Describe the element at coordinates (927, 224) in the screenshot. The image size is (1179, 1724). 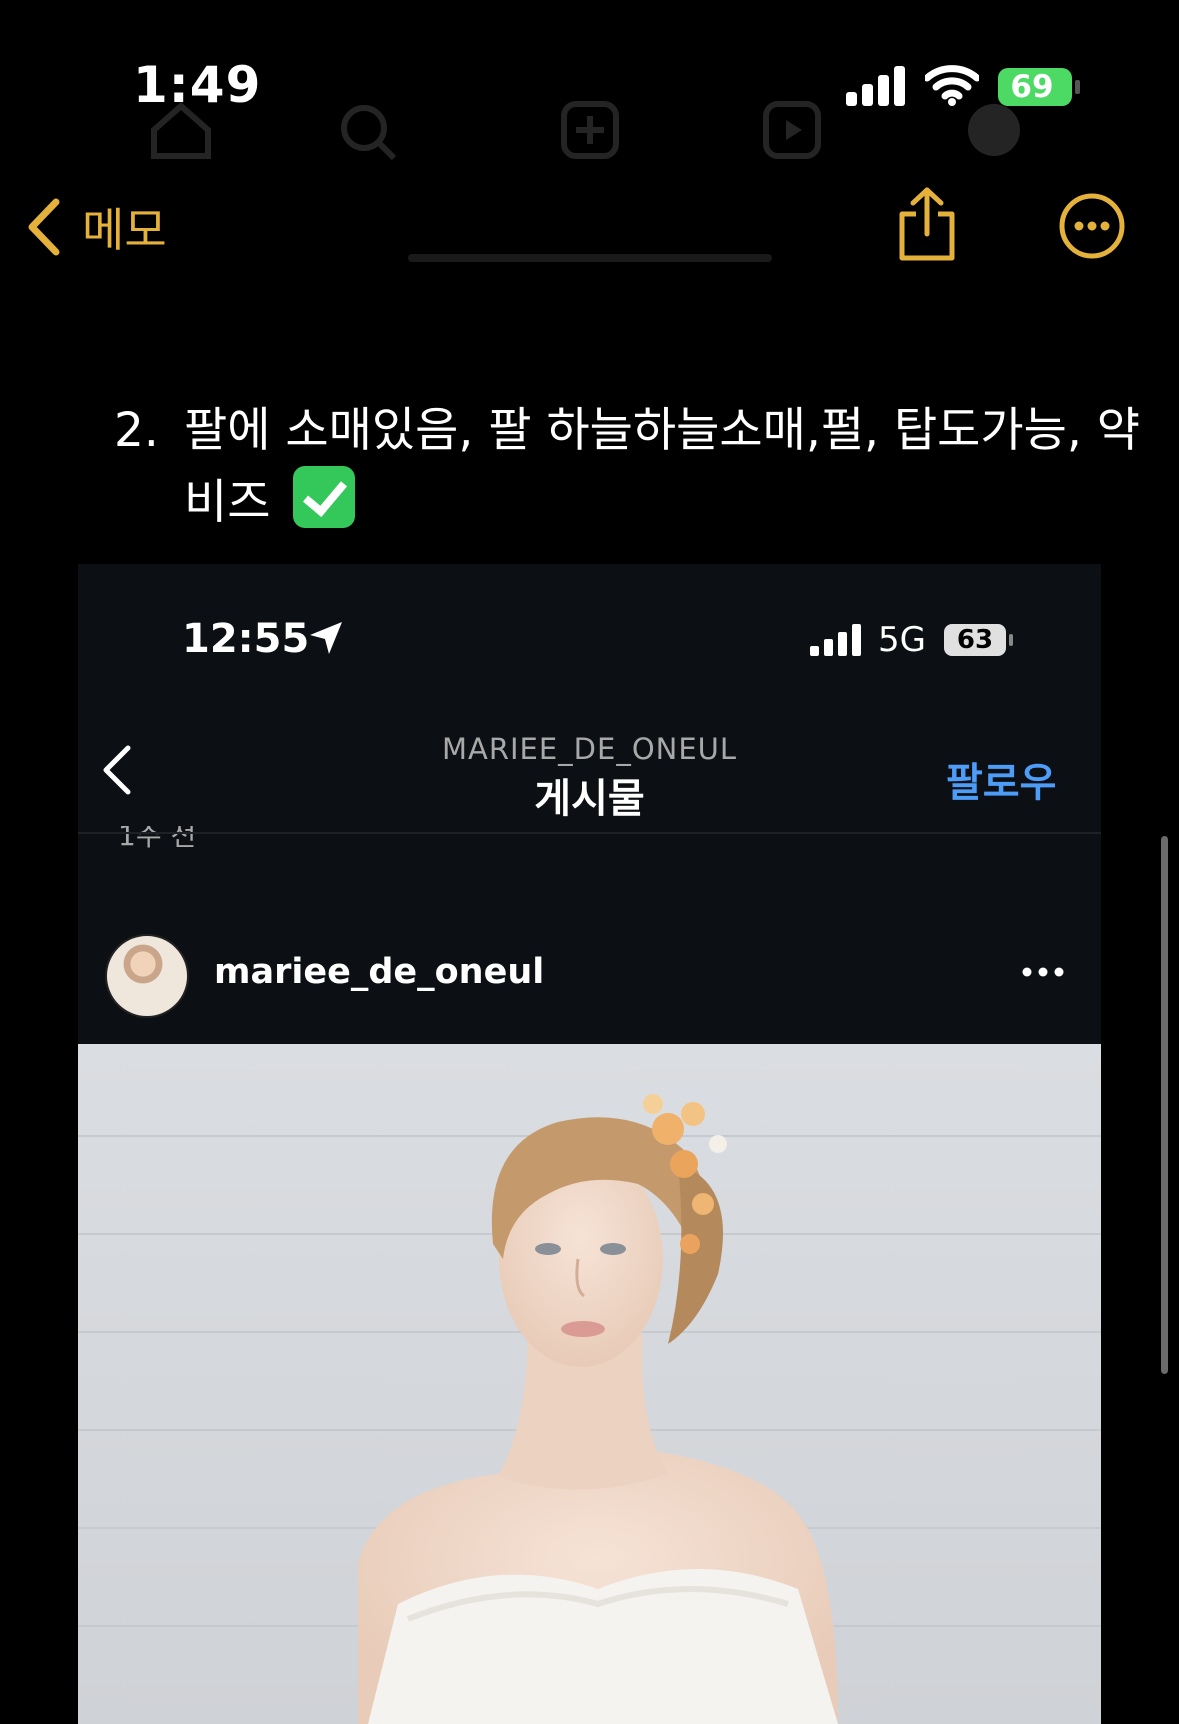
I see `share-icon` at that location.